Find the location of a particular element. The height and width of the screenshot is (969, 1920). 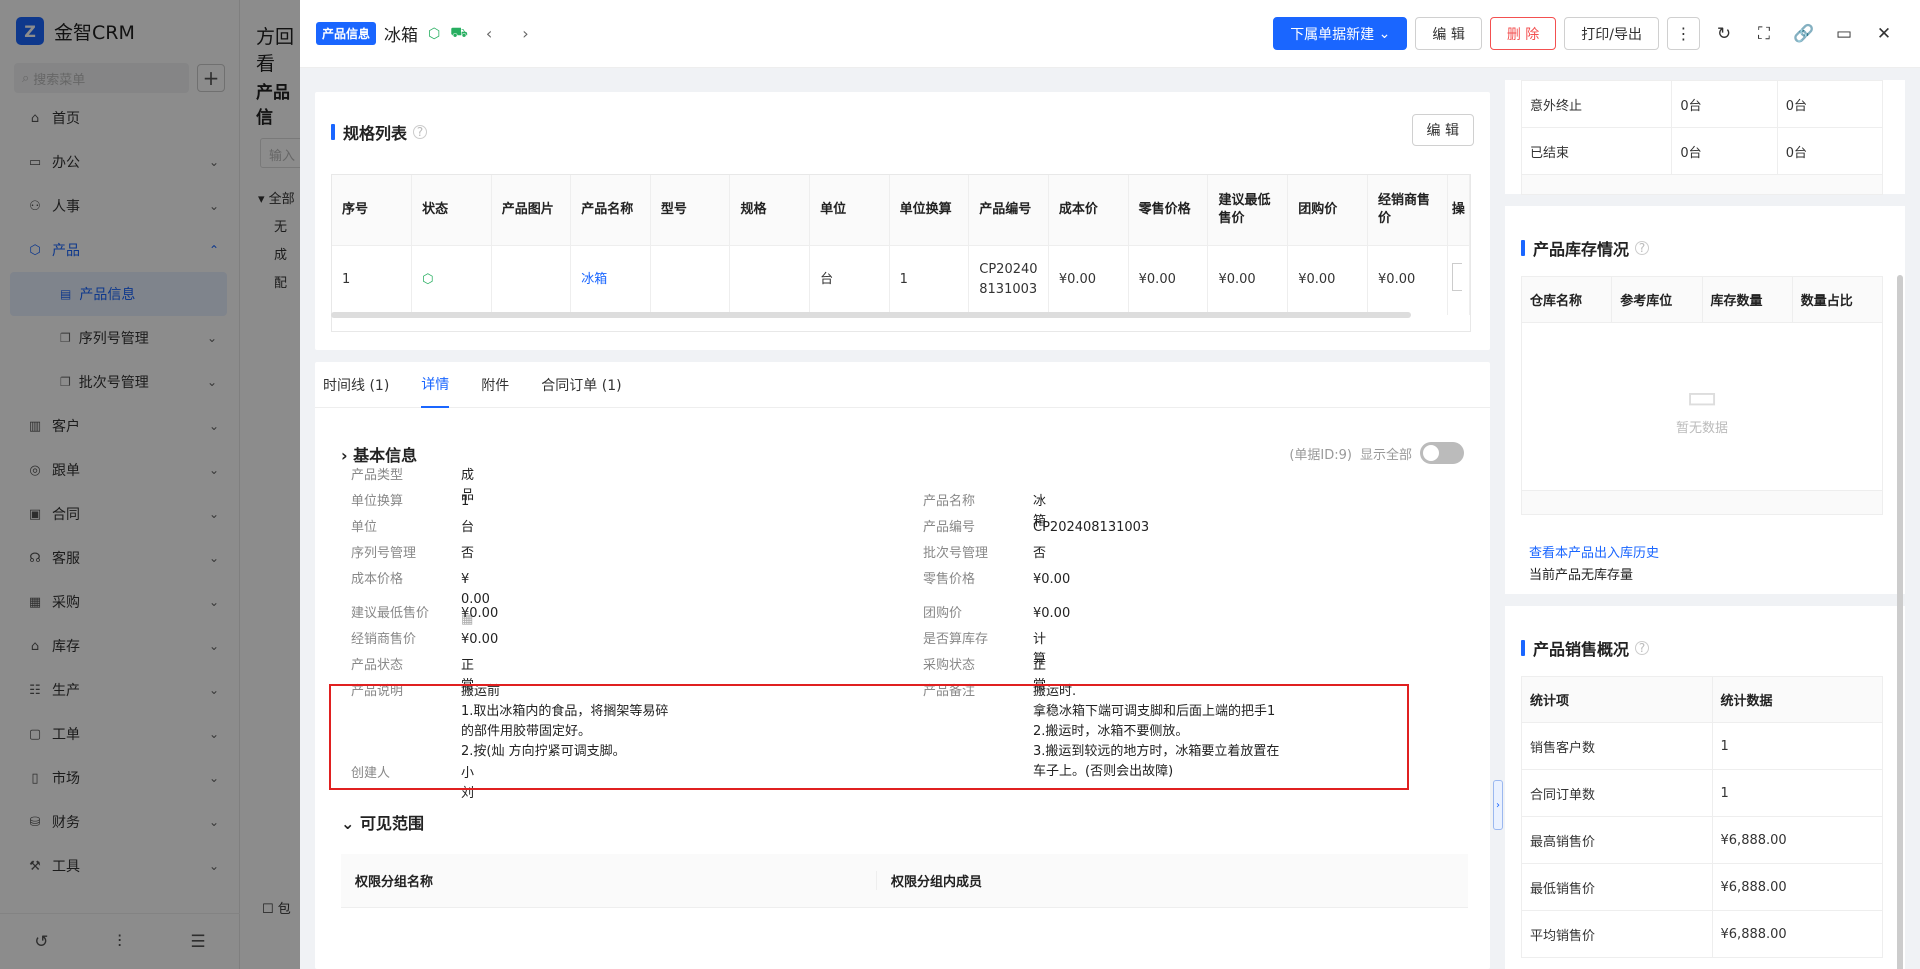

delete-button: 删 除 is located at coordinates (1523, 33).